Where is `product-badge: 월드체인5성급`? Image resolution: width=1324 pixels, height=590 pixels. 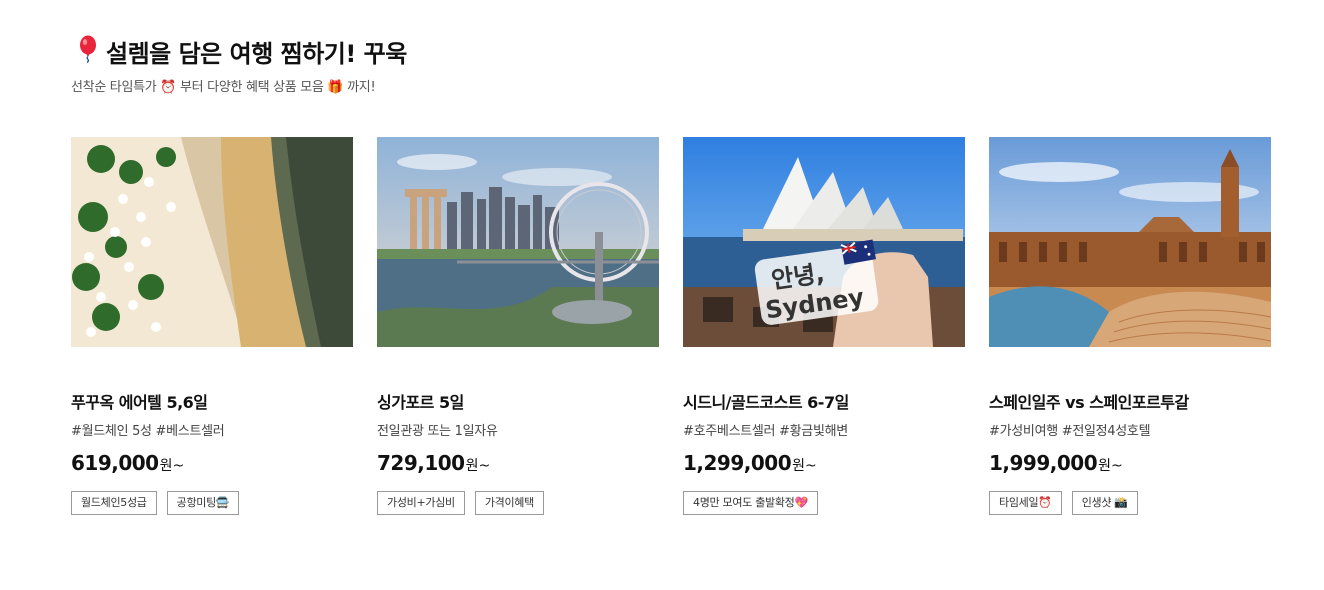
product-badge: 월드체인5성급 is located at coordinates (114, 503).